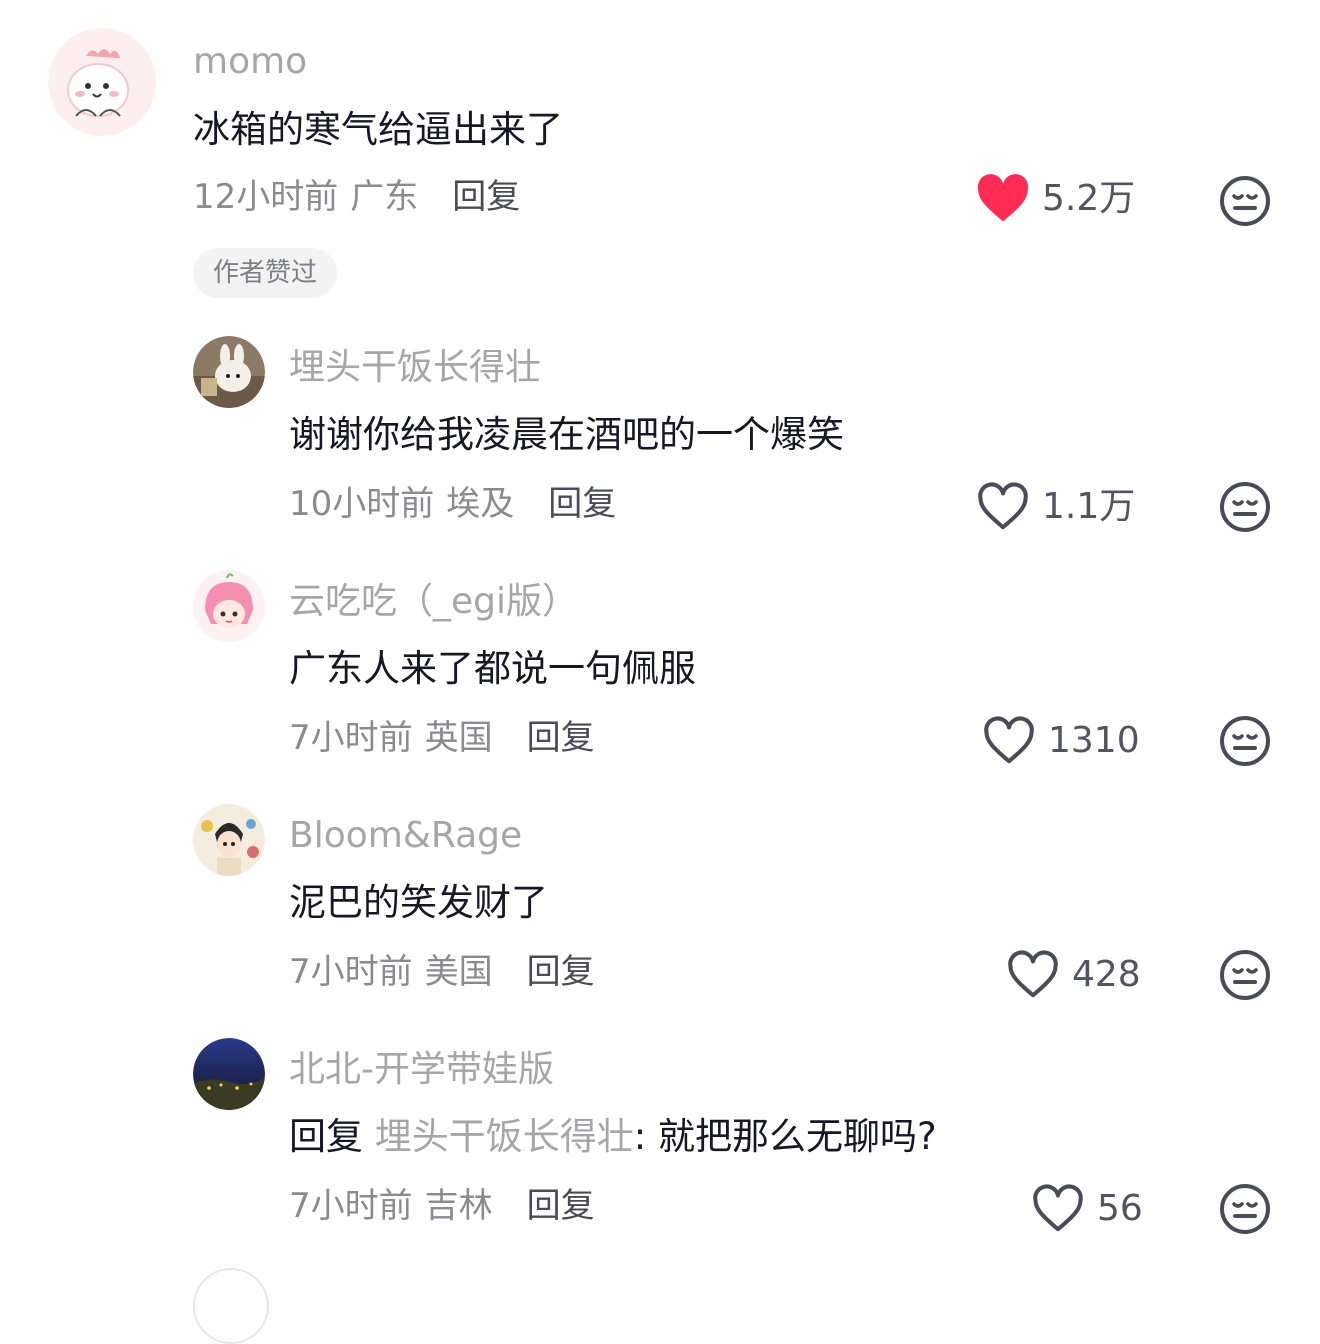  What do you see at coordinates (231, 1306) in the screenshot?
I see `next-comment-avatar-peek` at bounding box center [231, 1306].